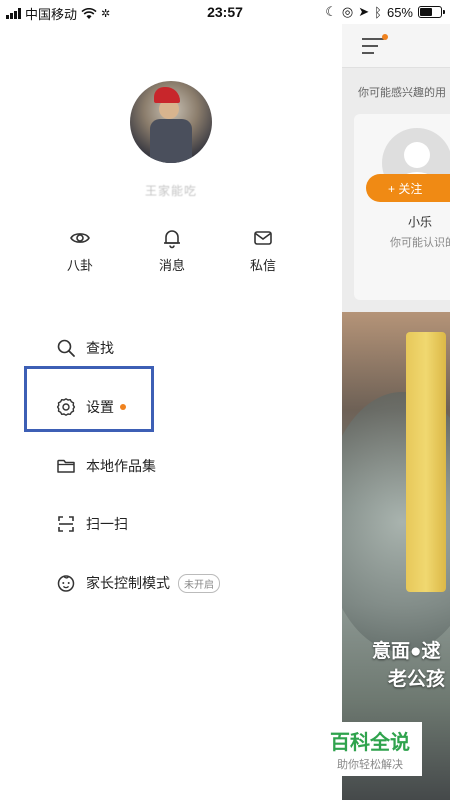  Describe the element at coordinates (66, 348) in the screenshot. I see `search-icon` at that location.